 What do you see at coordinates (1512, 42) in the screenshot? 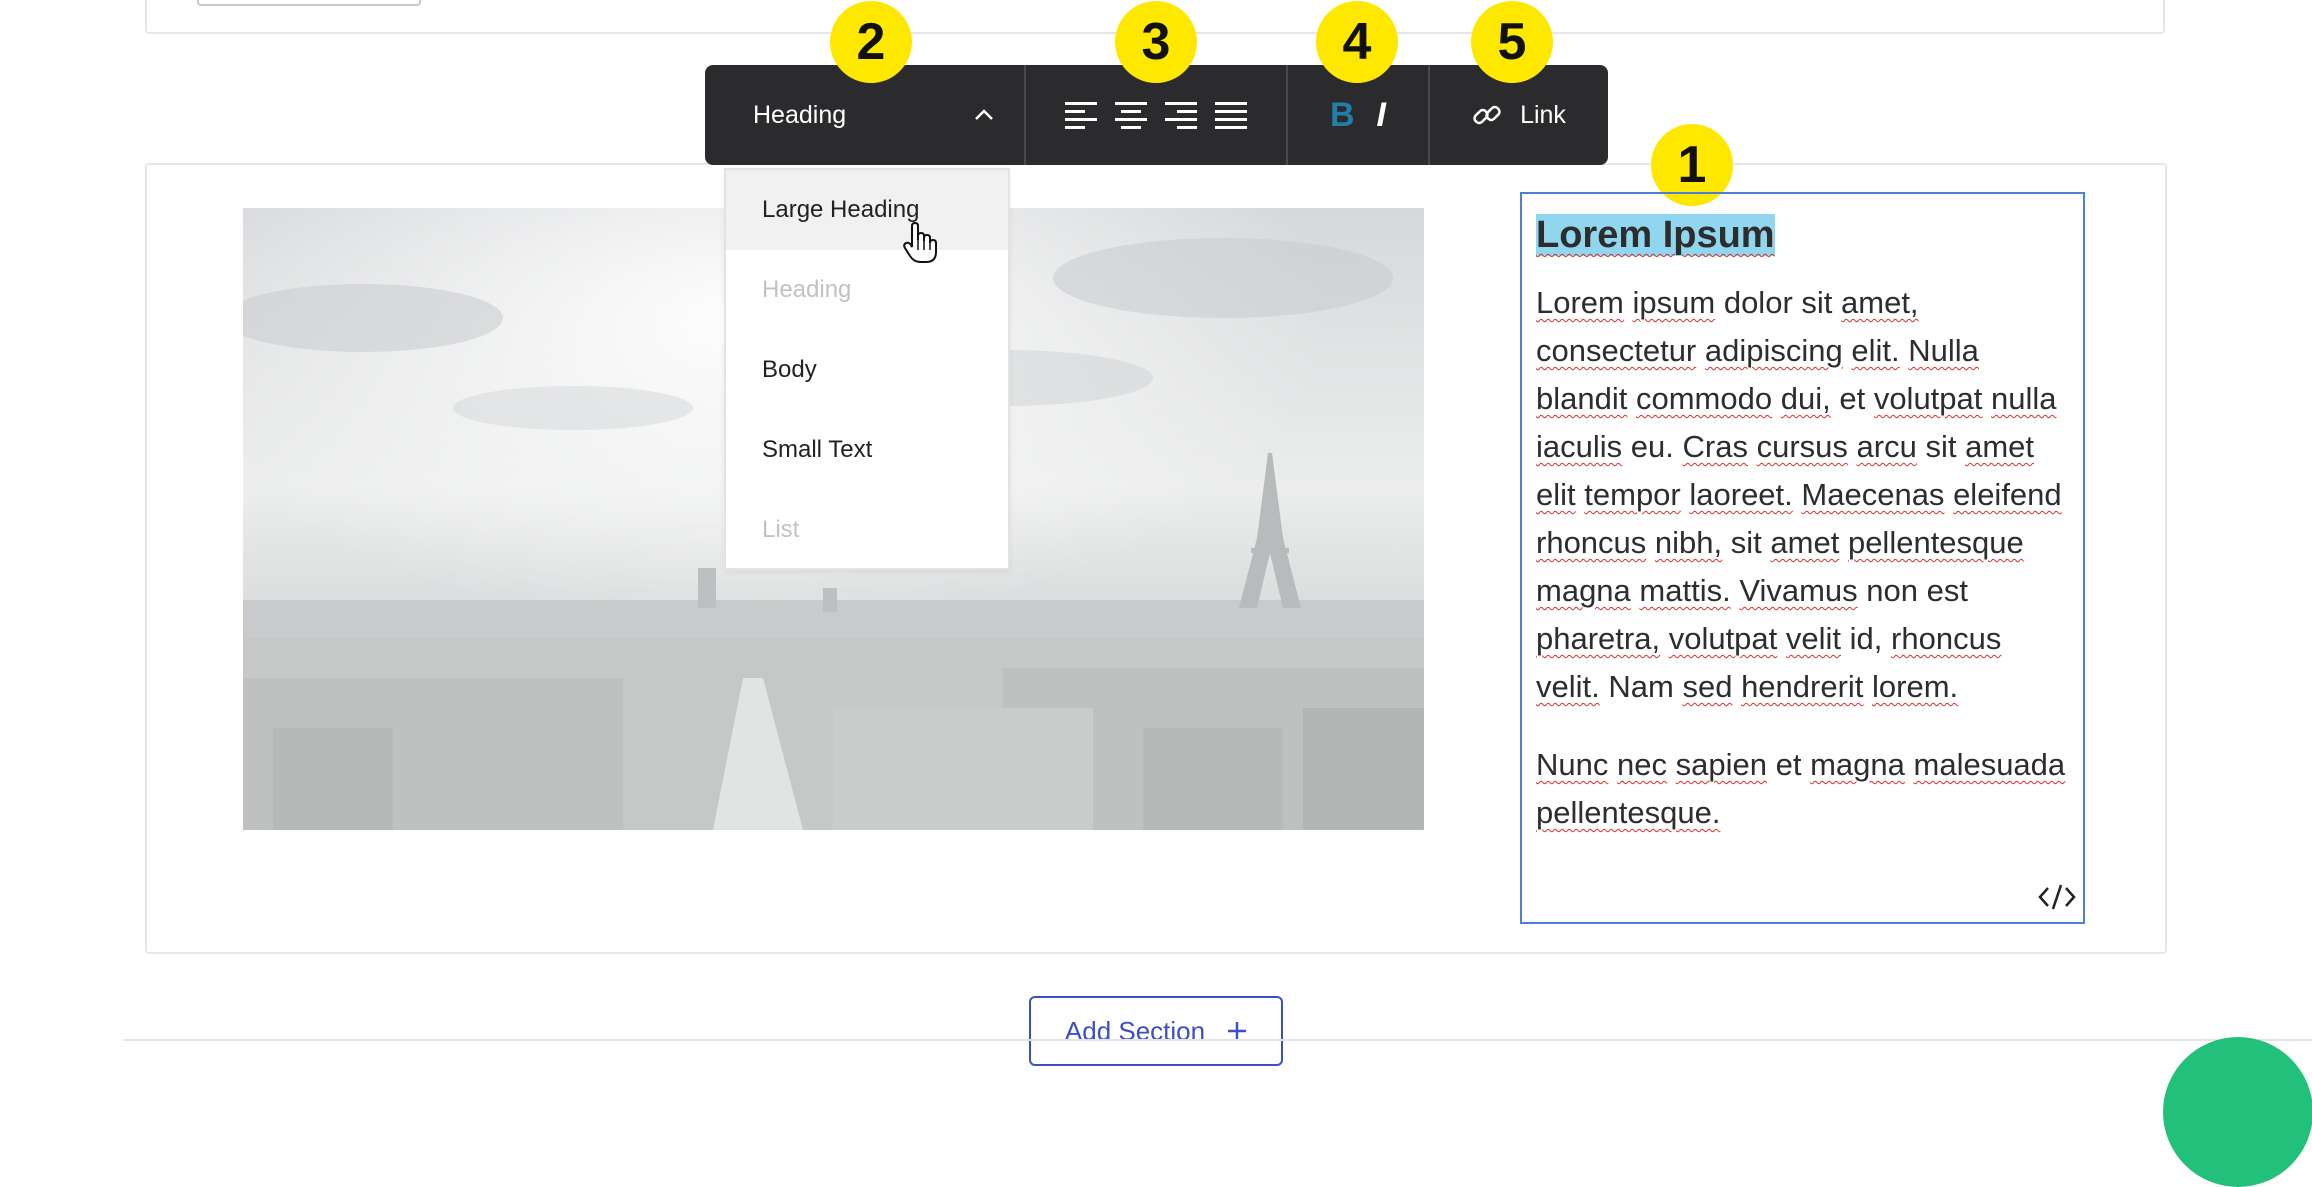
I see `marker-5: 5` at bounding box center [1512, 42].